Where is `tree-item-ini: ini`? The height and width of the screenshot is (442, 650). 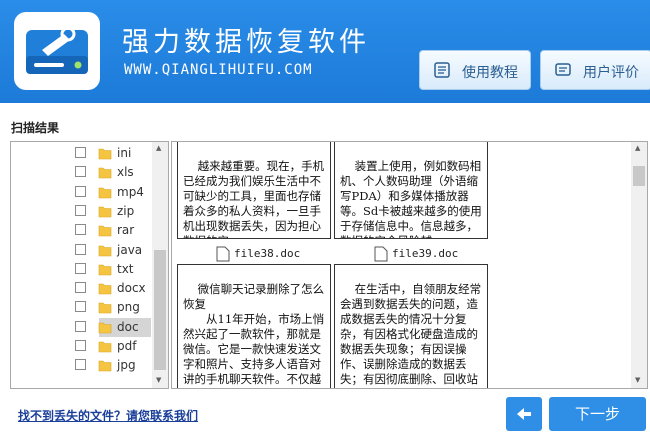 tree-item-ini: ini is located at coordinates (81, 153).